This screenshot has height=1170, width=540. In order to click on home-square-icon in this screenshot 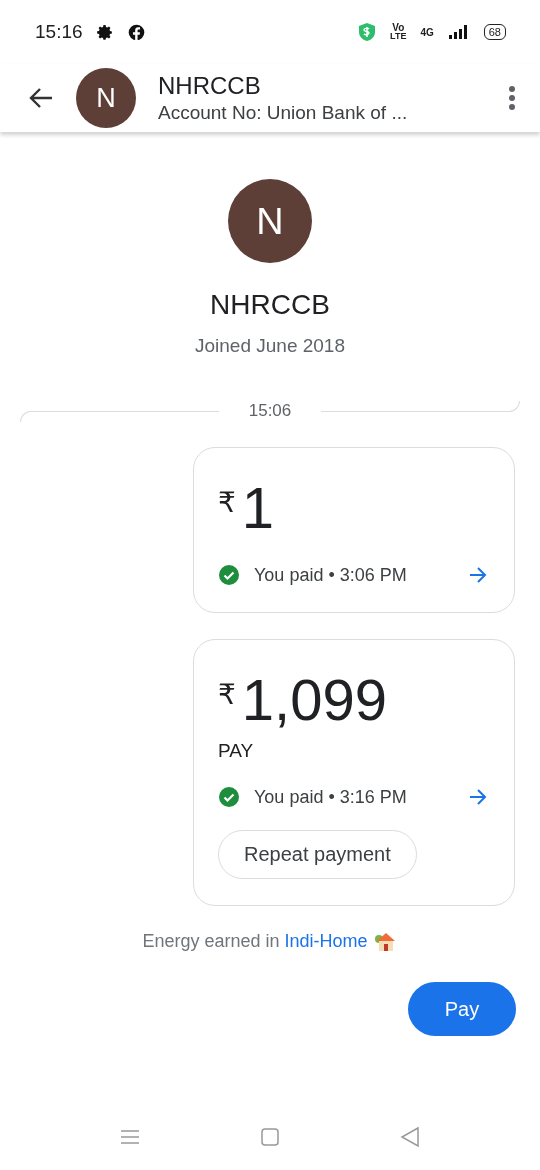, I will do `click(270, 1137)`.